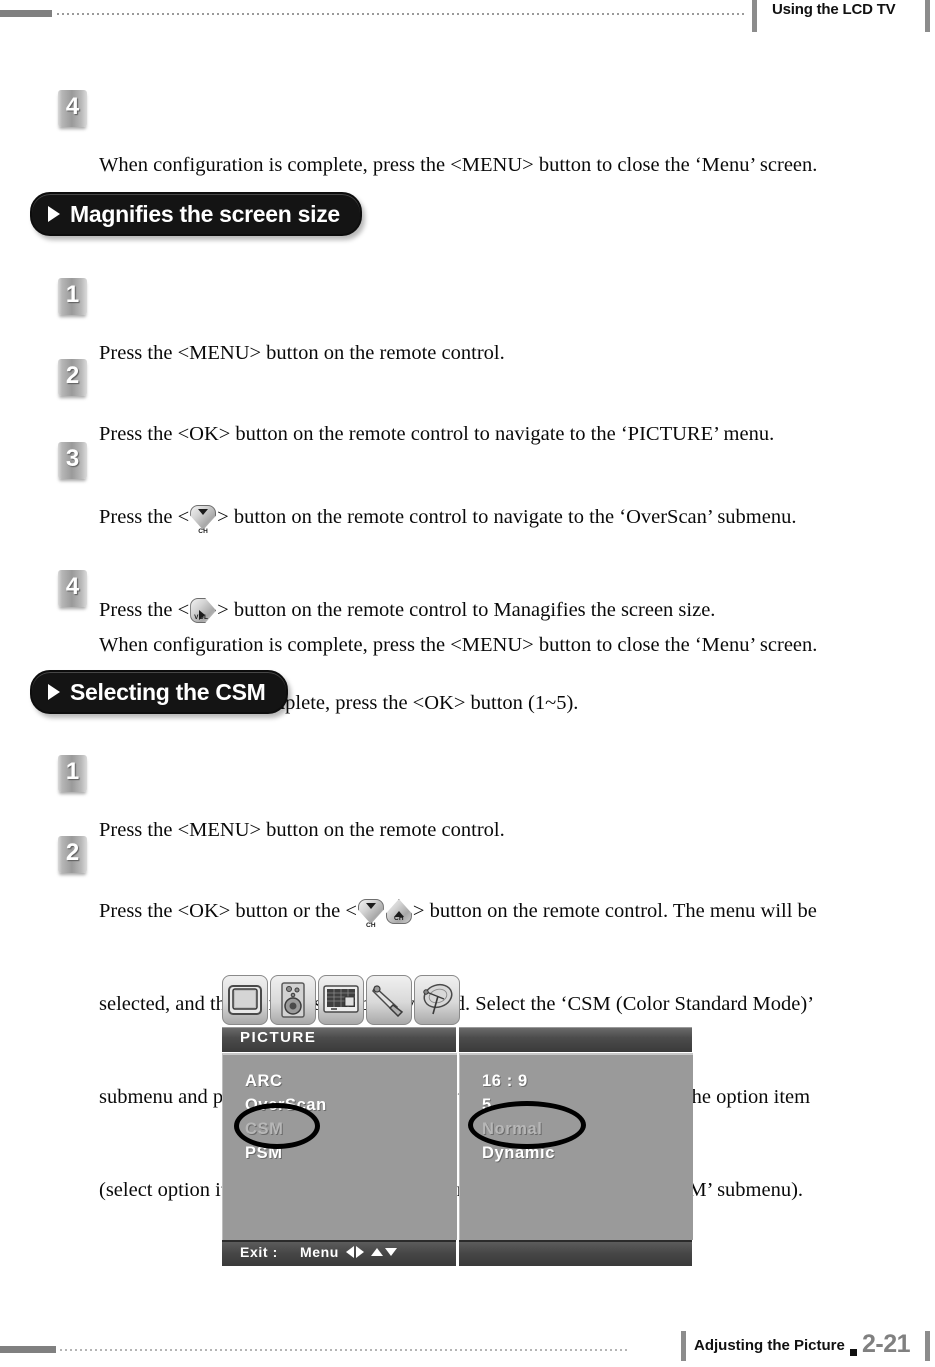  I want to click on osd-exit-label: Exit :, so click(259, 1252).